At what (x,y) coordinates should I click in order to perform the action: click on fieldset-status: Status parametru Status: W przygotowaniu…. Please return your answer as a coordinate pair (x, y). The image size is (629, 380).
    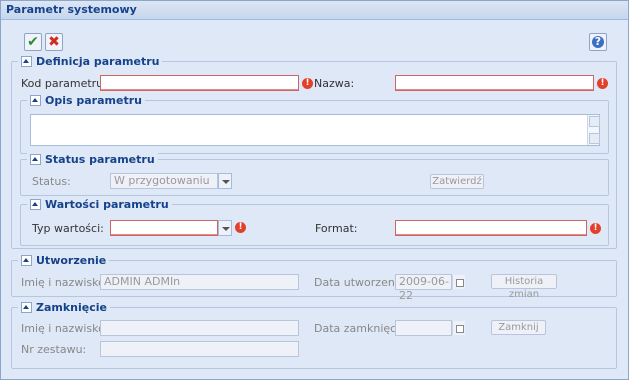
    Looking at the image, I should click on (314, 174).